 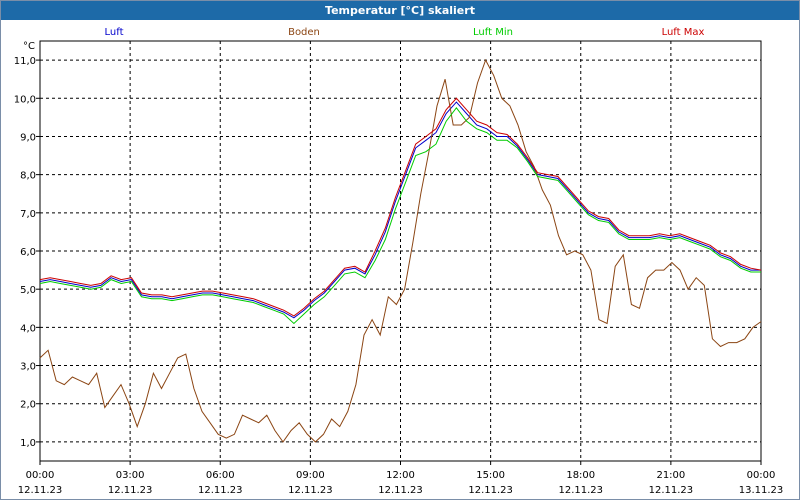 What do you see at coordinates (28, 252) in the screenshot?
I see `y-tick-label: 6,0` at bounding box center [28, 252].